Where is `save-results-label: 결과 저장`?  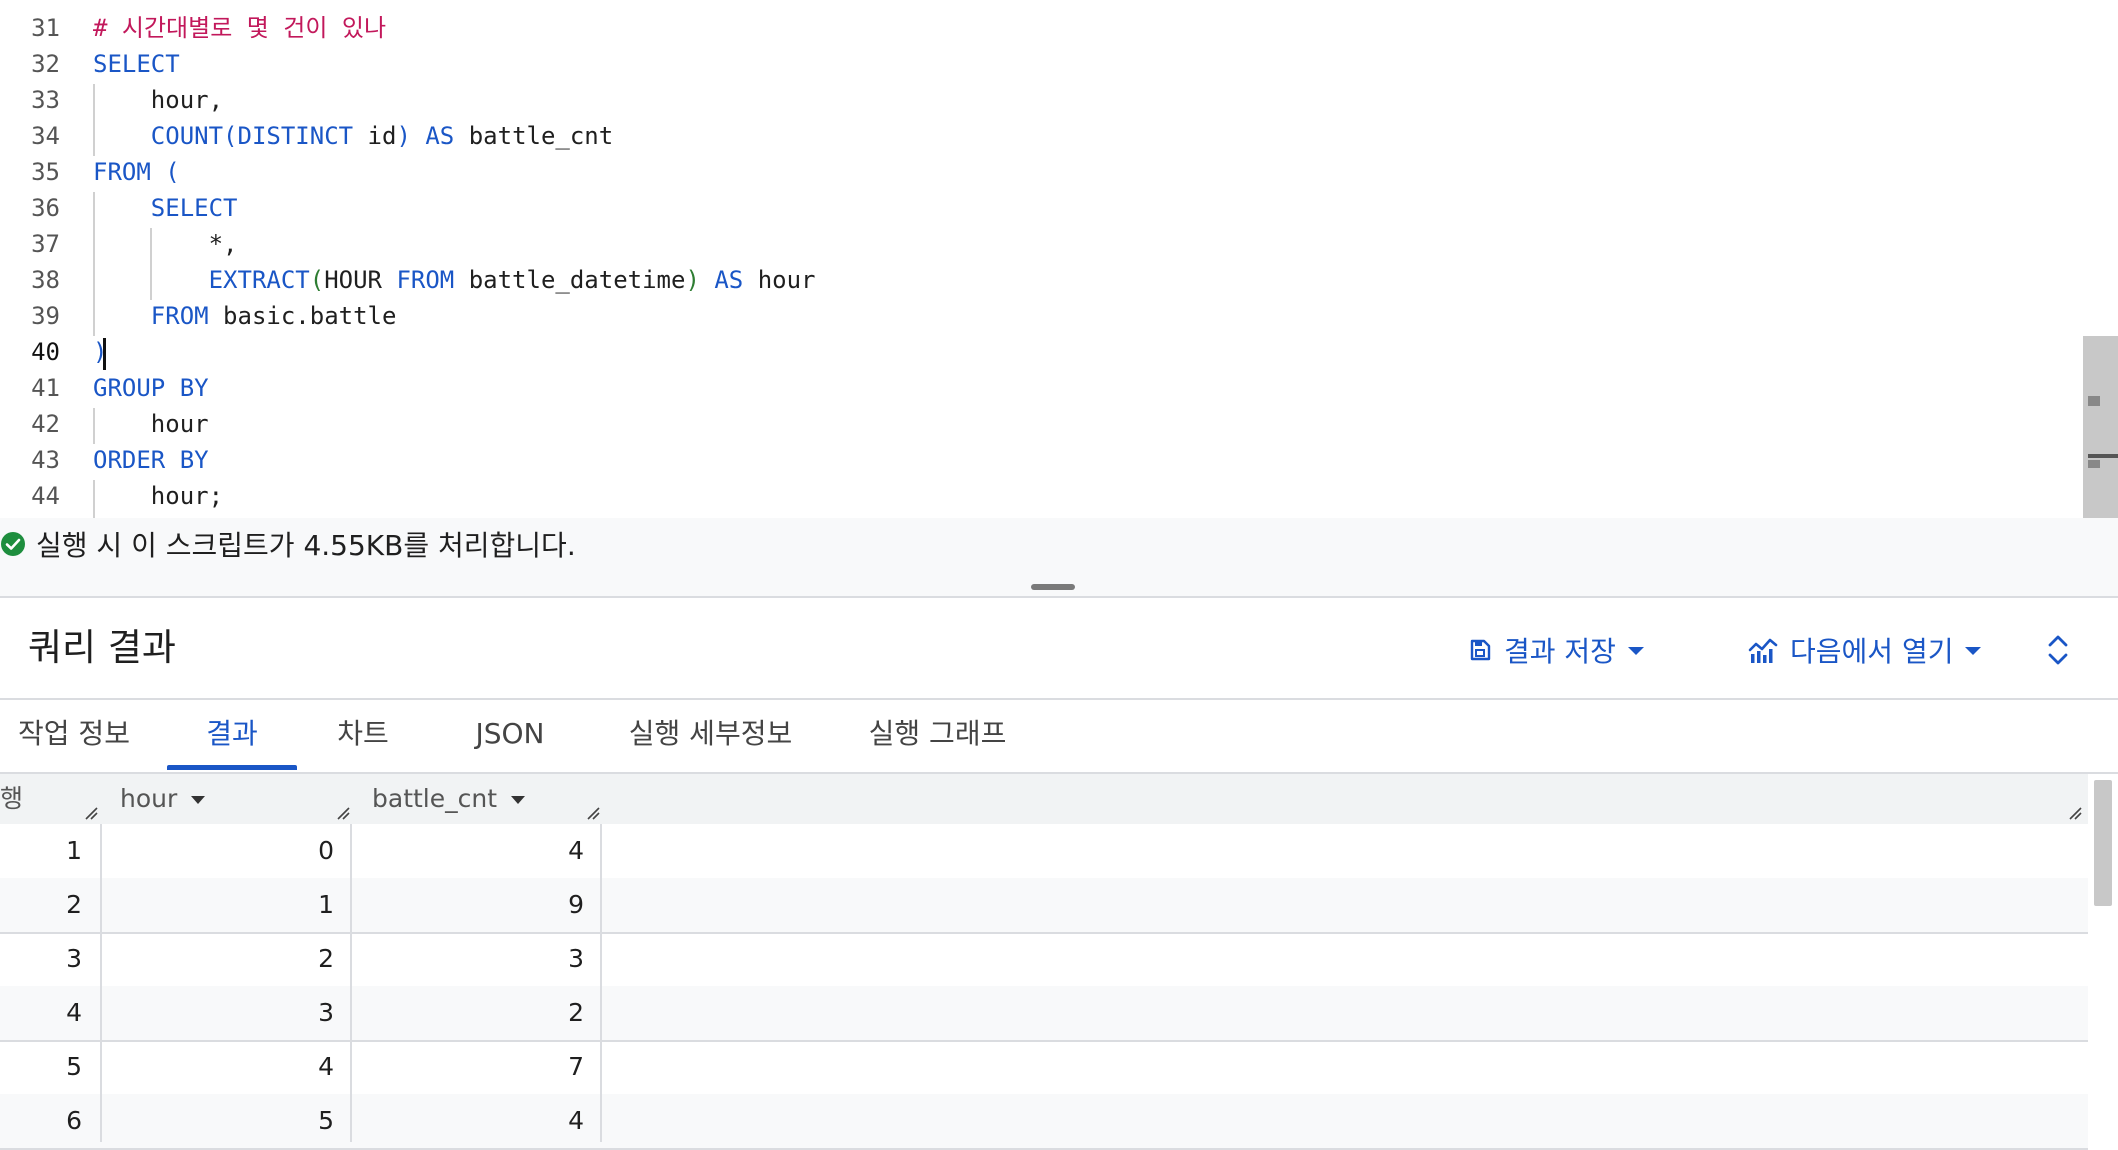 save-results-label: 결과 저장 is located at coordinates (1560, 651).